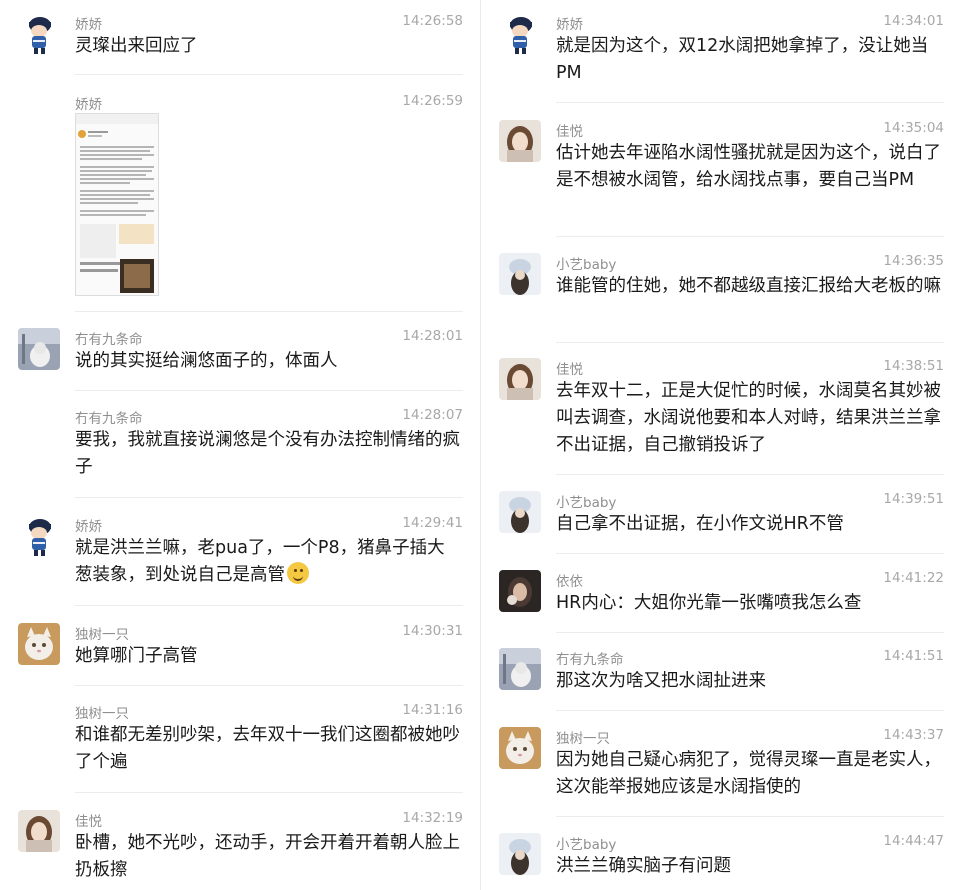 This screenshot has height=890, width=960. What do you see at coordinates (267, 748) in the screenshot?
I see `message-text: 和谁都无差别吵架，去年双十一我们这圈都被她吵了个遍` at bounding box center [267, 748].